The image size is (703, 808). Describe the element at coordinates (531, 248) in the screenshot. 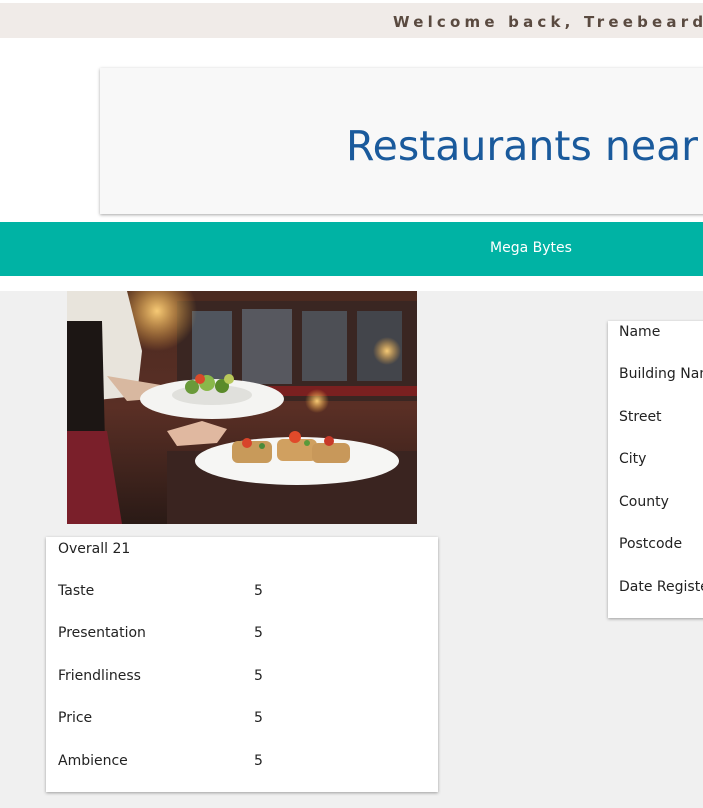

I see `nav-item-mega-bytes: Mega Bytes` at that location.